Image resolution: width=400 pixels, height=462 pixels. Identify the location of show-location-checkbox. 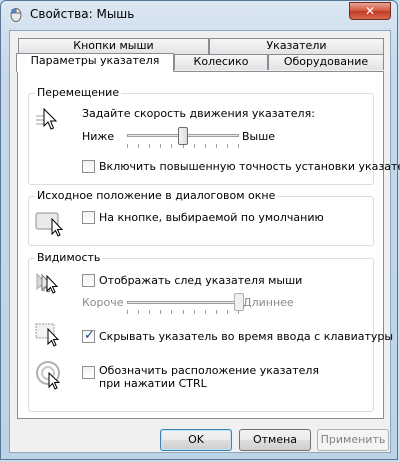
(88, 372).